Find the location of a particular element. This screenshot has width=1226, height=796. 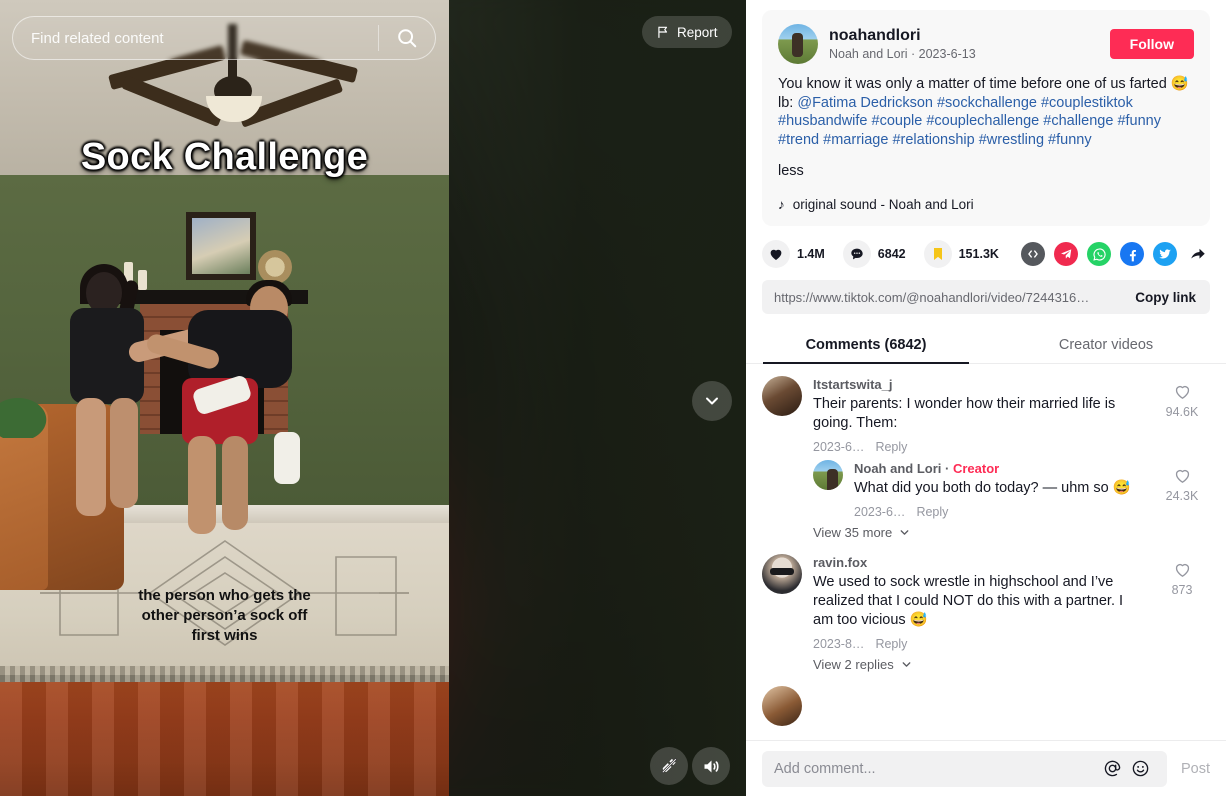

comment-body is located at coordinates (1011, 706).